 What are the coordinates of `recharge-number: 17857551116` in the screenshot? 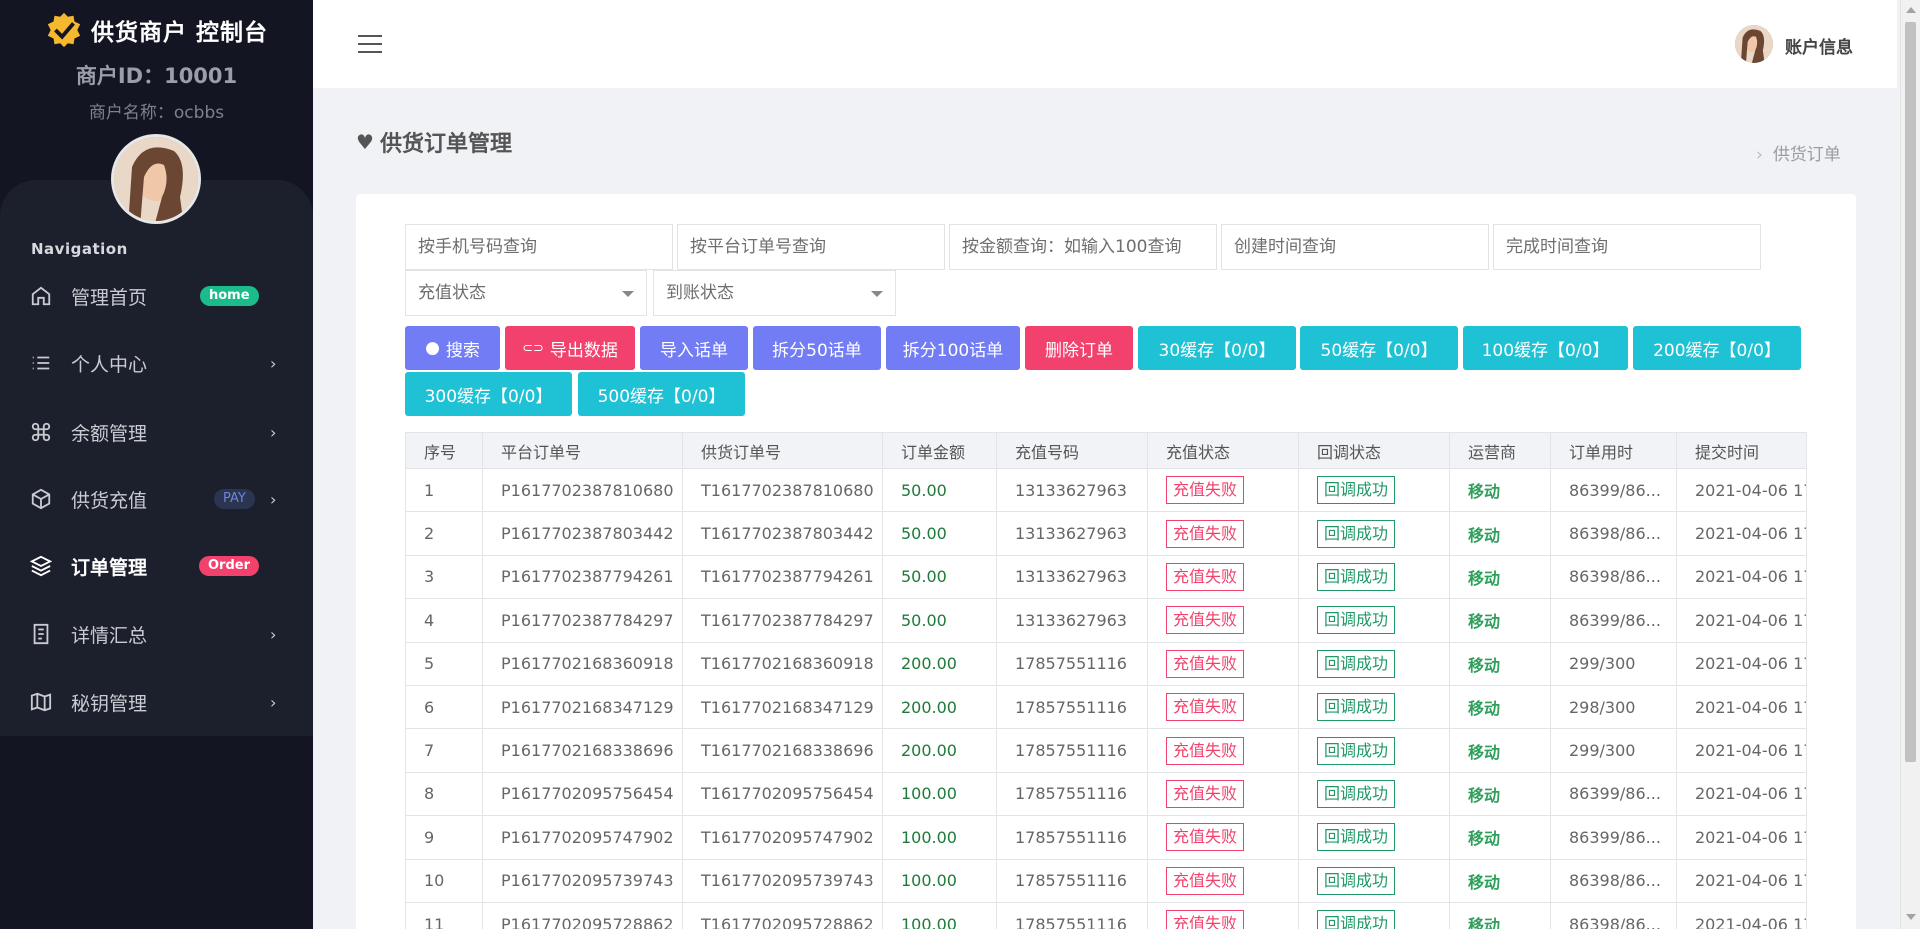 It's located at (1072, 663).